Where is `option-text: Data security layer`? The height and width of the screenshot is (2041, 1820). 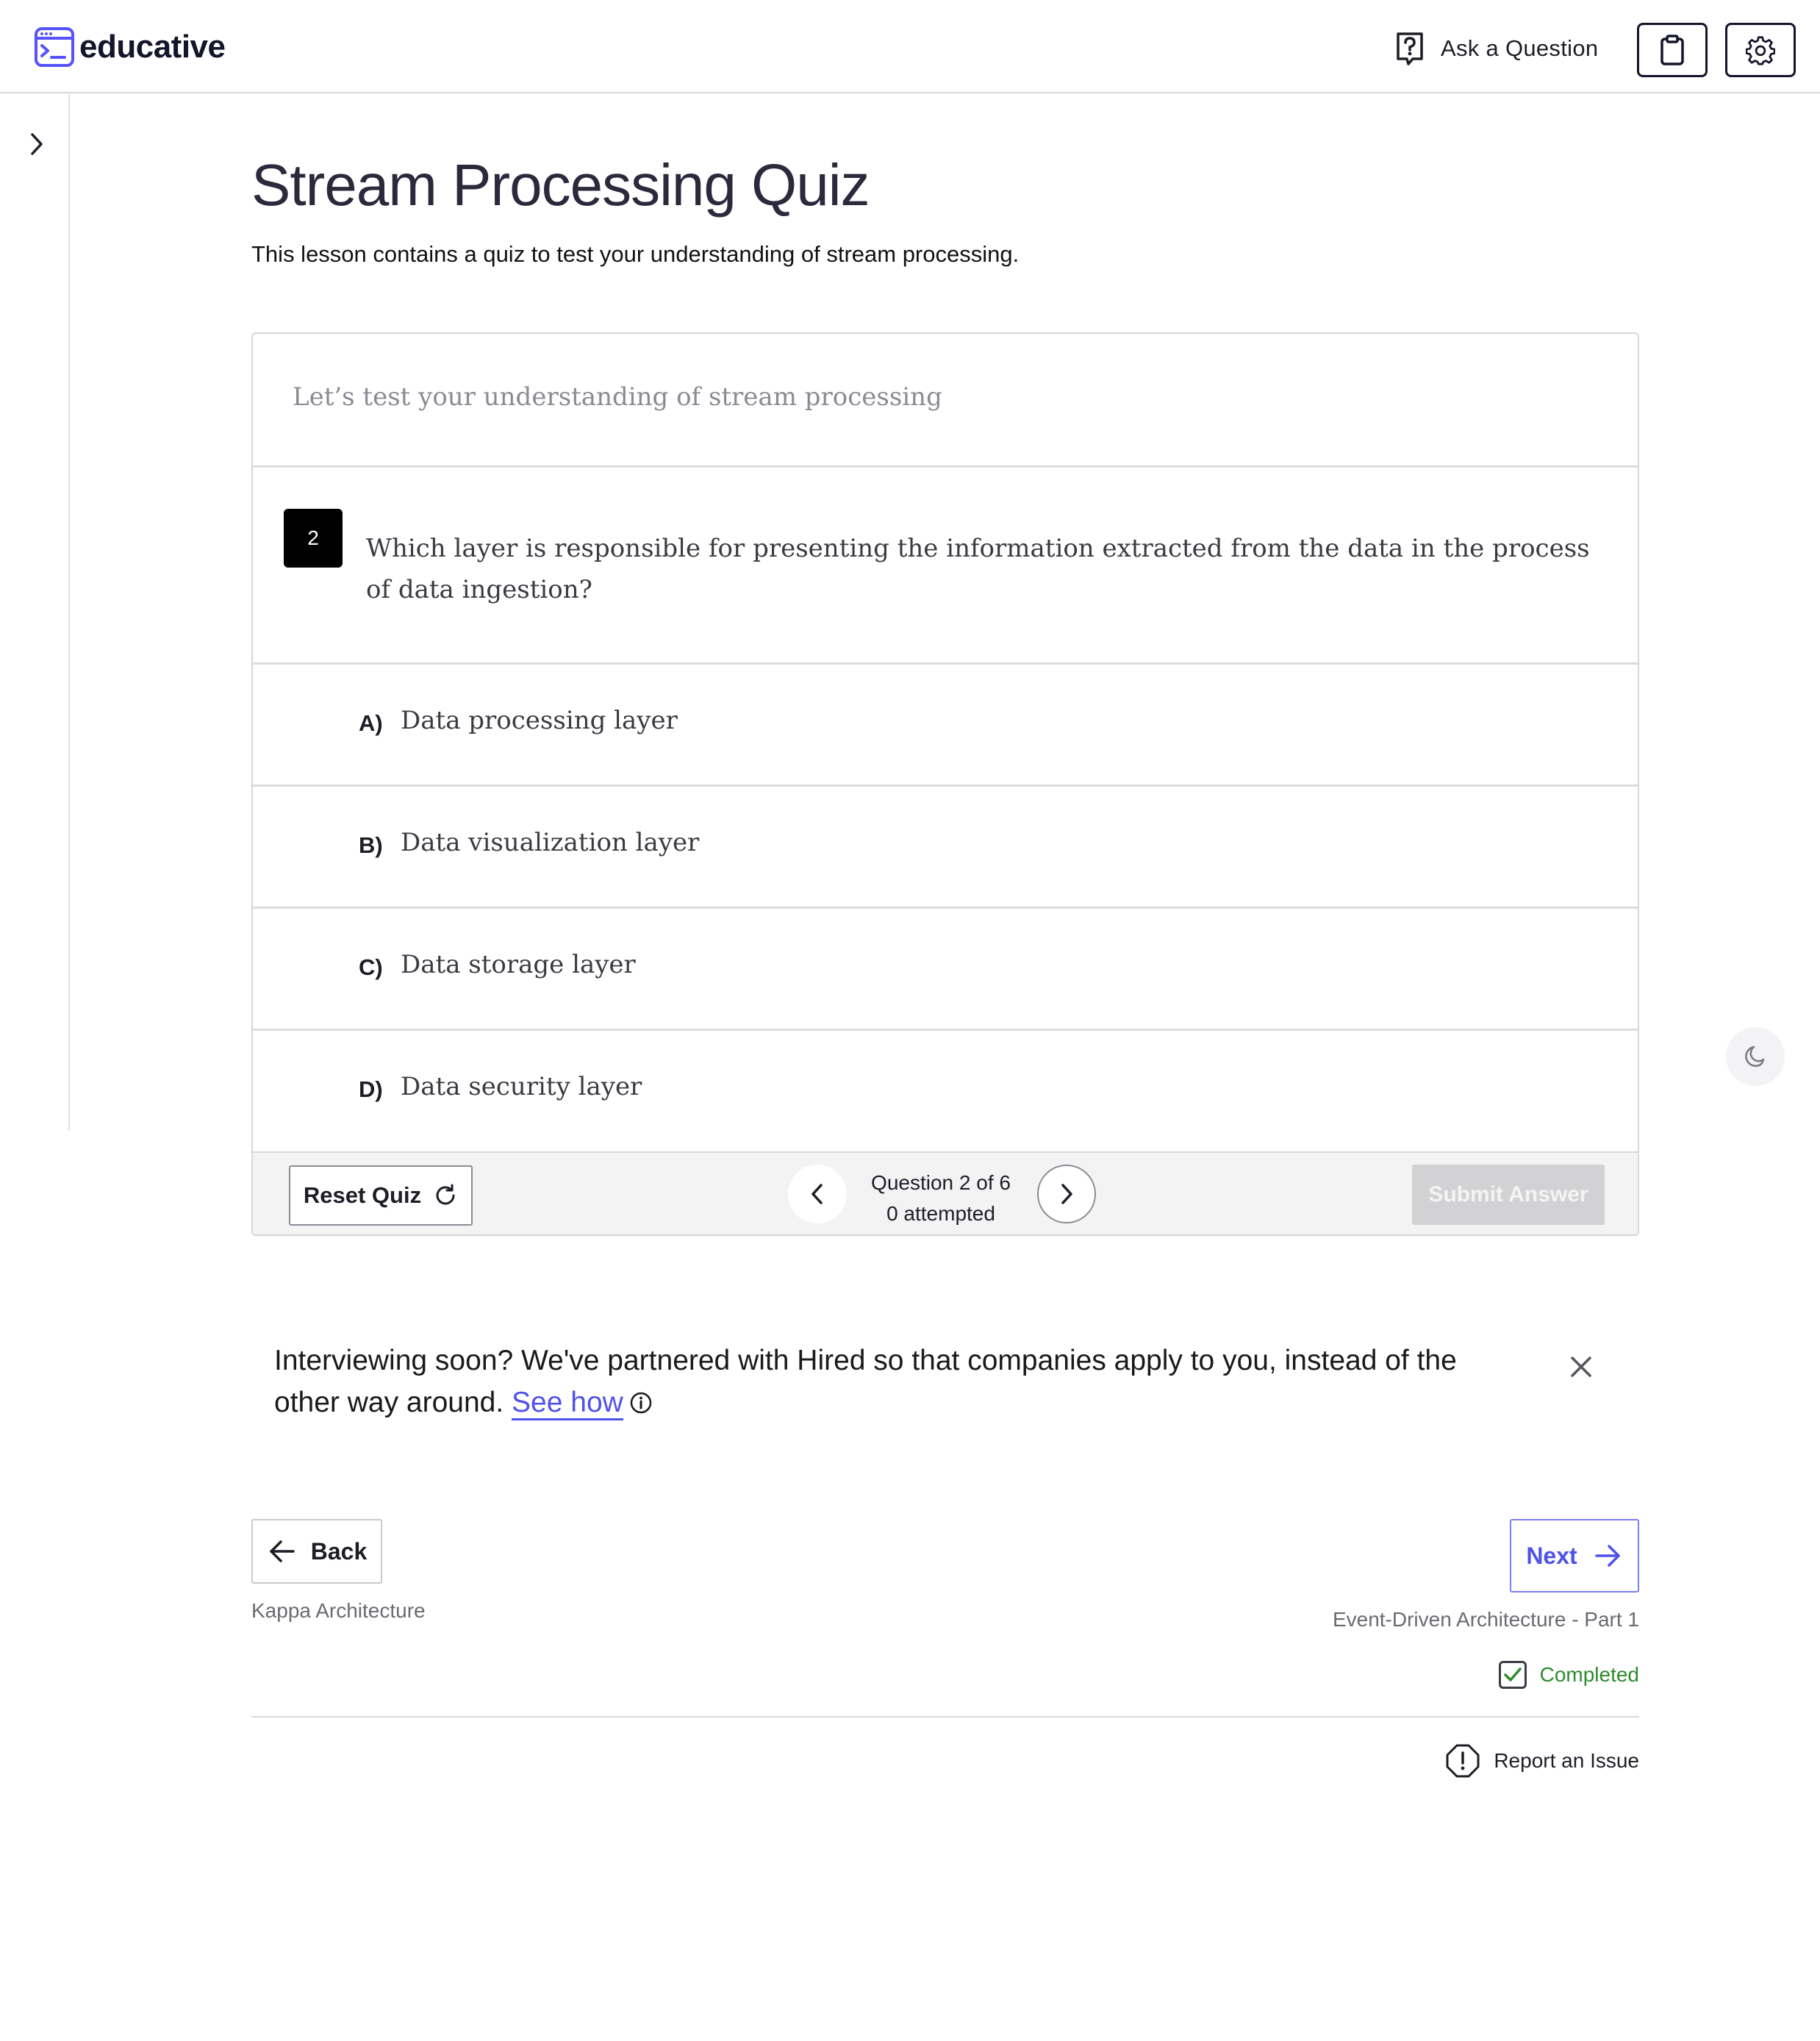
option-text: Data security layer is located at coordinates (521, 1086).